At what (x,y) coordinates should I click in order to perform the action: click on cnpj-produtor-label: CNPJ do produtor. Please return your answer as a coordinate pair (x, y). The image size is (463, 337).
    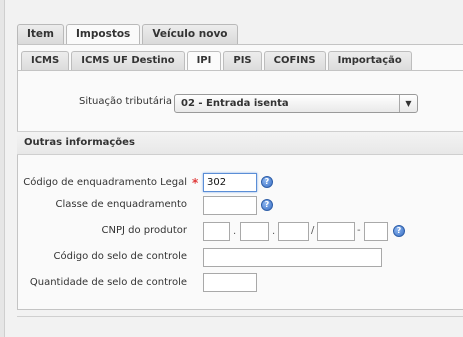
    Looking at the image, I should click on (144, 230).